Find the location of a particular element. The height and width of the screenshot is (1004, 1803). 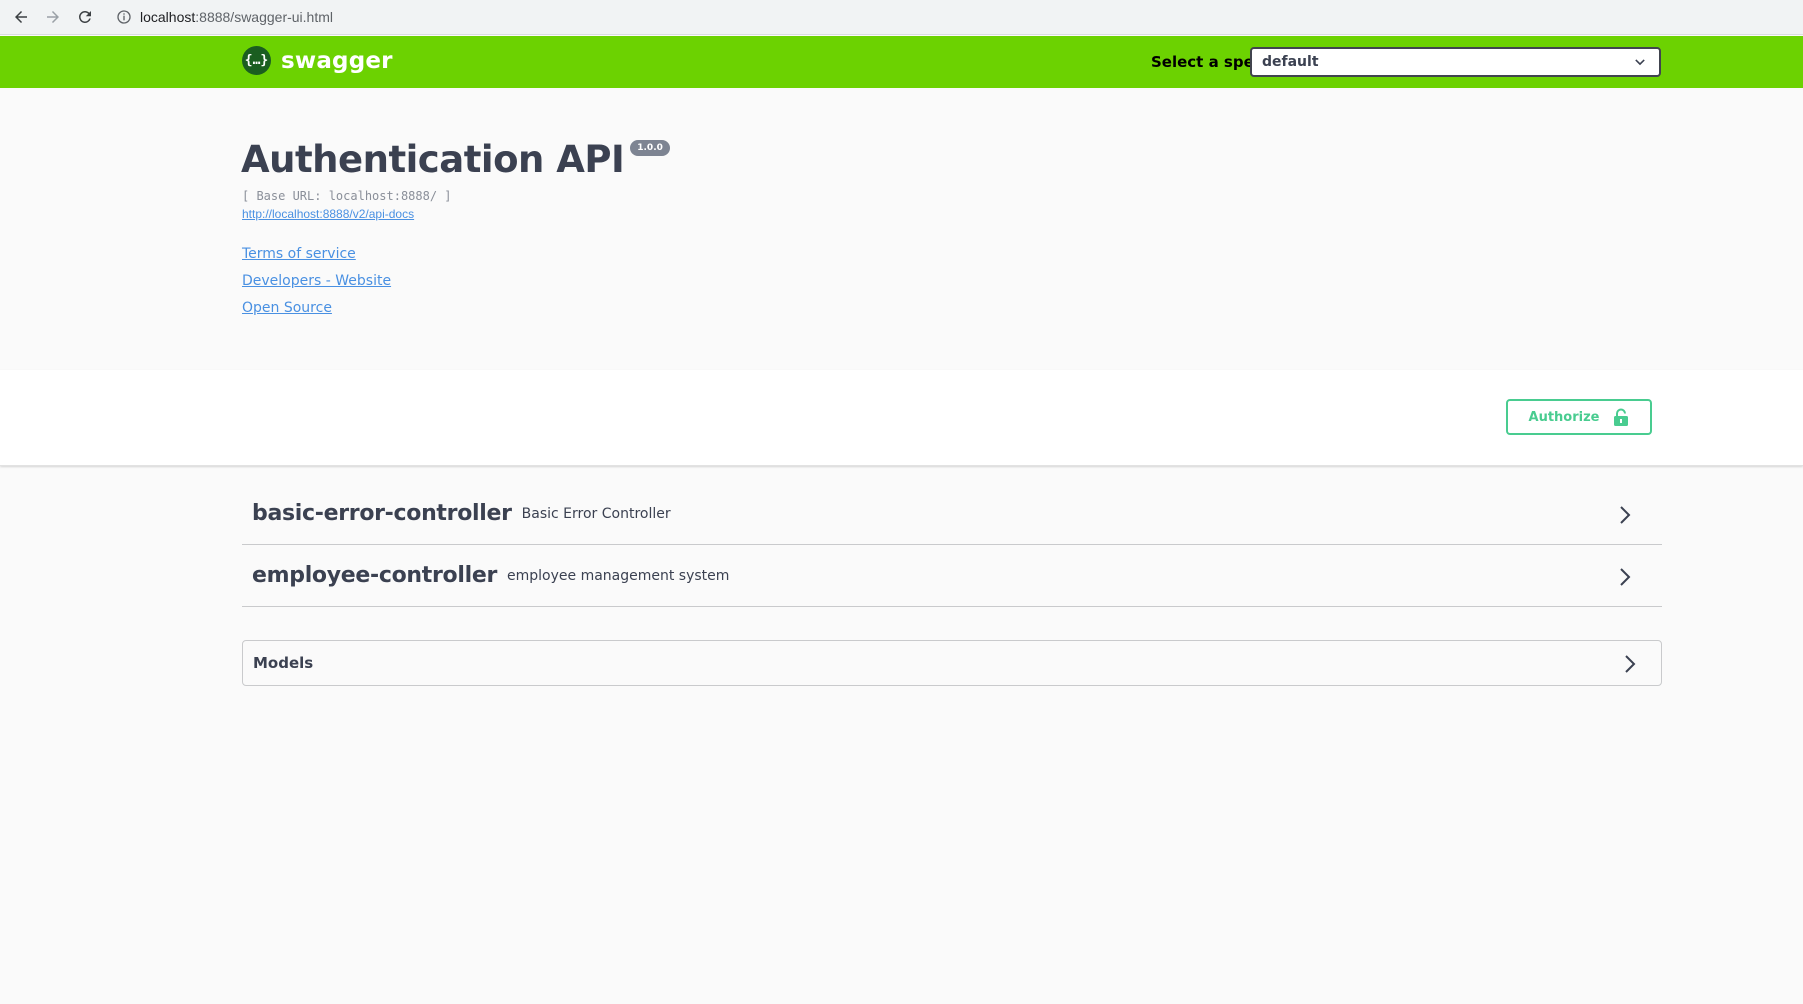

open-source-link: Open Source is located at coordinates (287, 308).